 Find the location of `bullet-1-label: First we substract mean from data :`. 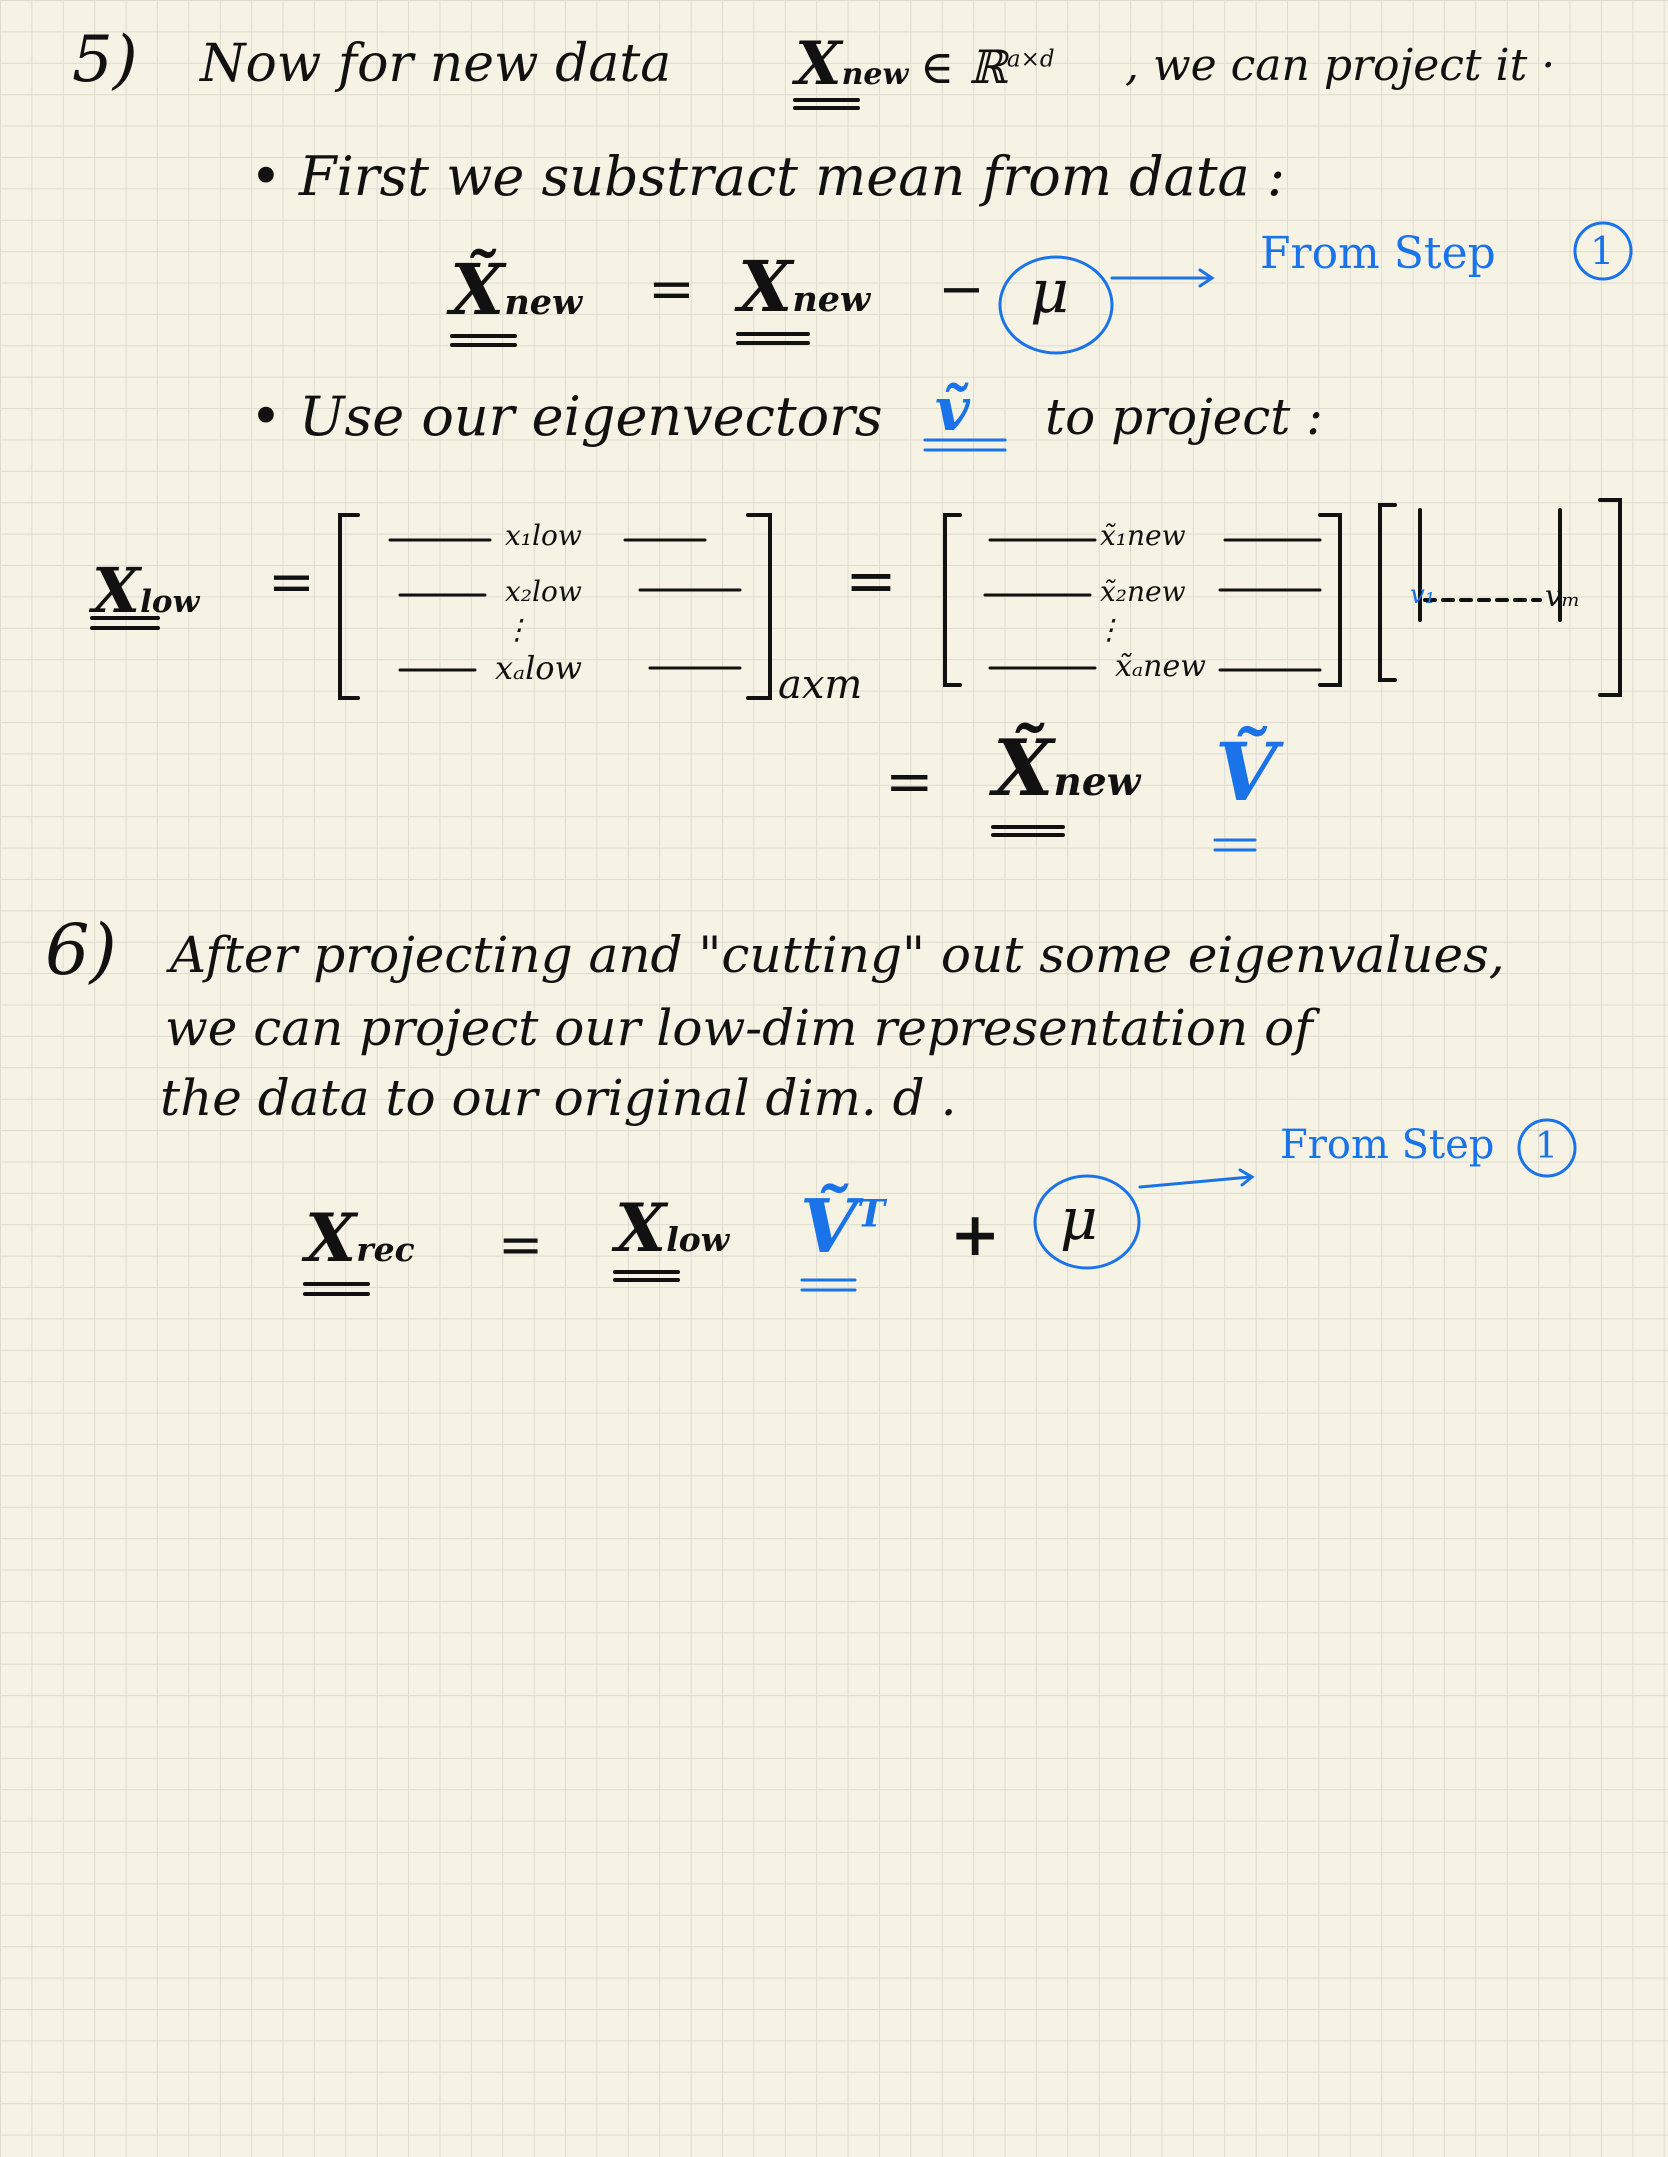

bullet-1-label: First we substract mean from data : is located at coordinates (792, 176).